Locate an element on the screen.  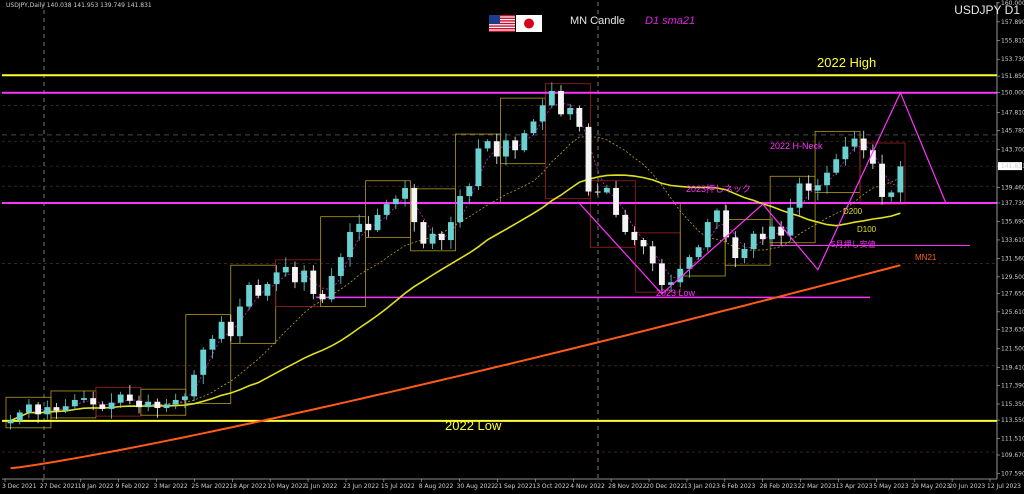
label-d100: D100 is located at coordinates (867, 229).